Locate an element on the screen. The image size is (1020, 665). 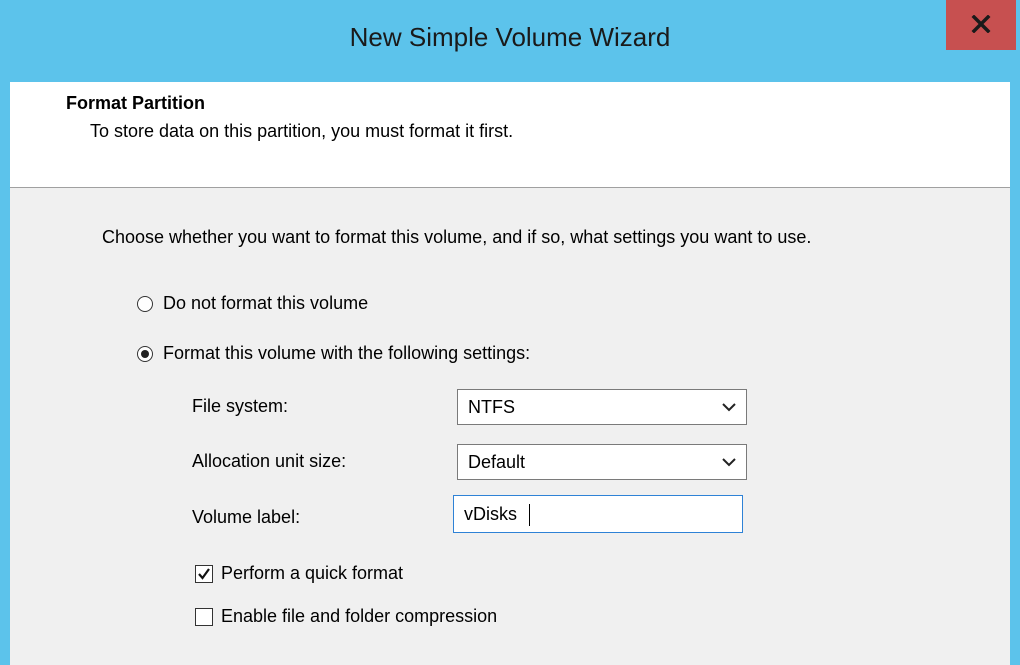
quick-format-checkbox: Perform a quick format is located at coordinates (299, 573).